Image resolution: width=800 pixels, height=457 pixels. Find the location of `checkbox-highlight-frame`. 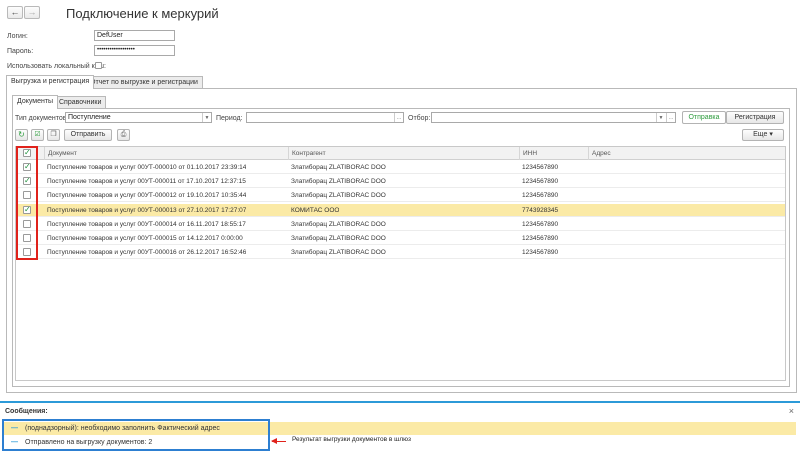

checkbox-highlight-frame is located at coordinates (27, 203).